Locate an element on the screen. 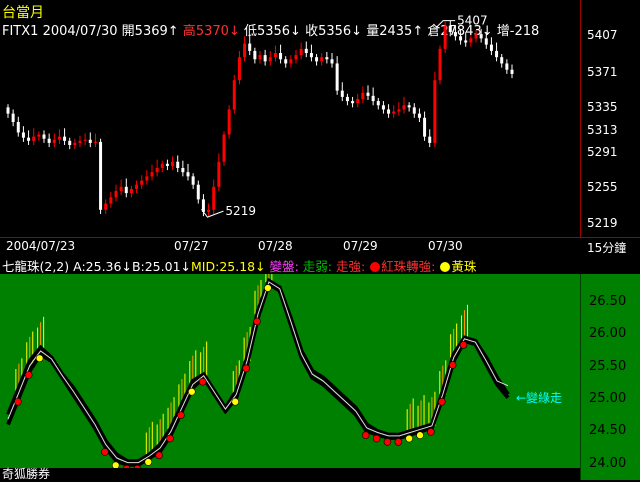 This screenshot has height=482, width=640. price-tick: 5291 is located at coordinates (602, 152).